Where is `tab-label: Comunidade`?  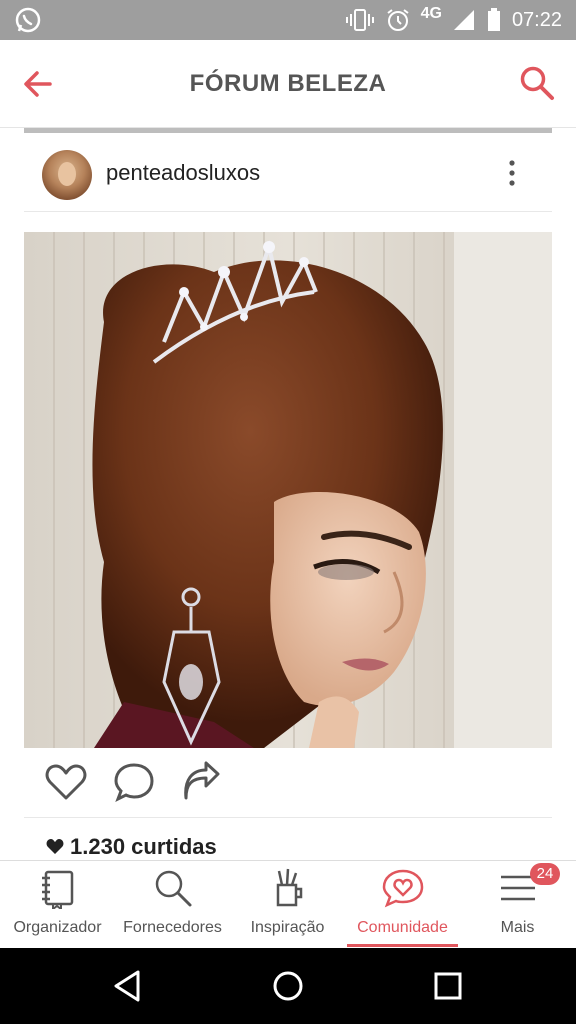 tab-label: Comunidade is located at coordinates (402, 927).